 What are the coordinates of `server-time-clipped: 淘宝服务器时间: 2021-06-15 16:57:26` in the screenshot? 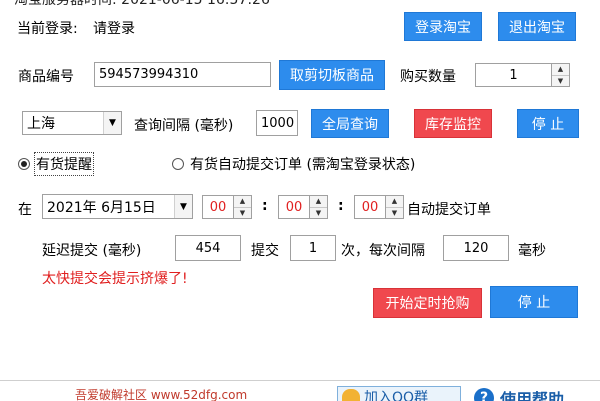 It's located at (300, 4).